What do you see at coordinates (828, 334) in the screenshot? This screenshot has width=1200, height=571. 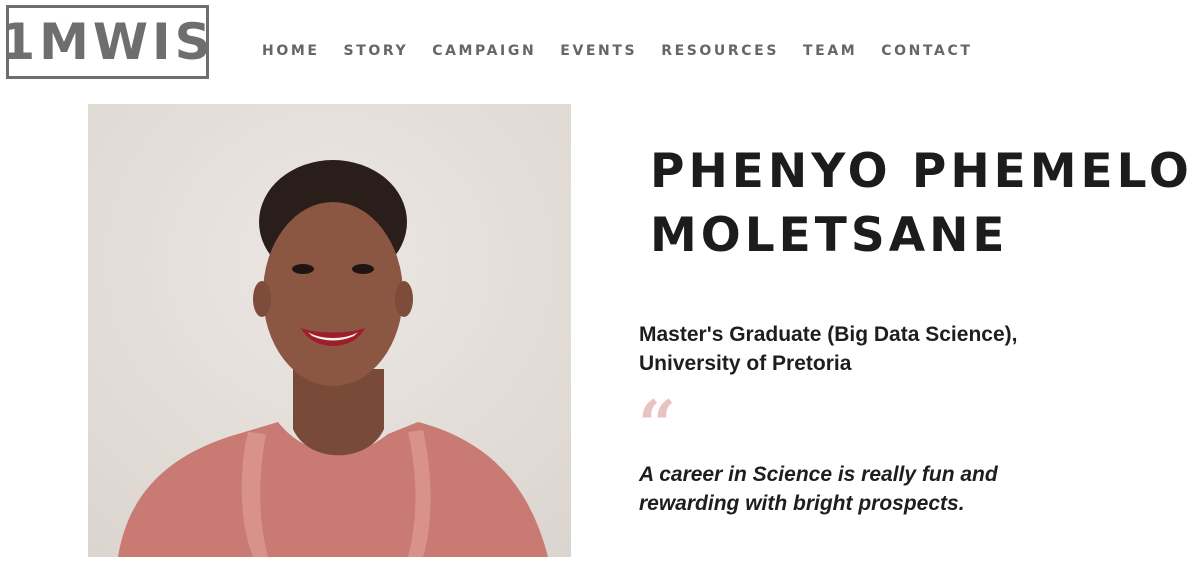 I see `profile-role-line1: Master's Graduate (Big Data Science),` at bounding box center [828, 334].